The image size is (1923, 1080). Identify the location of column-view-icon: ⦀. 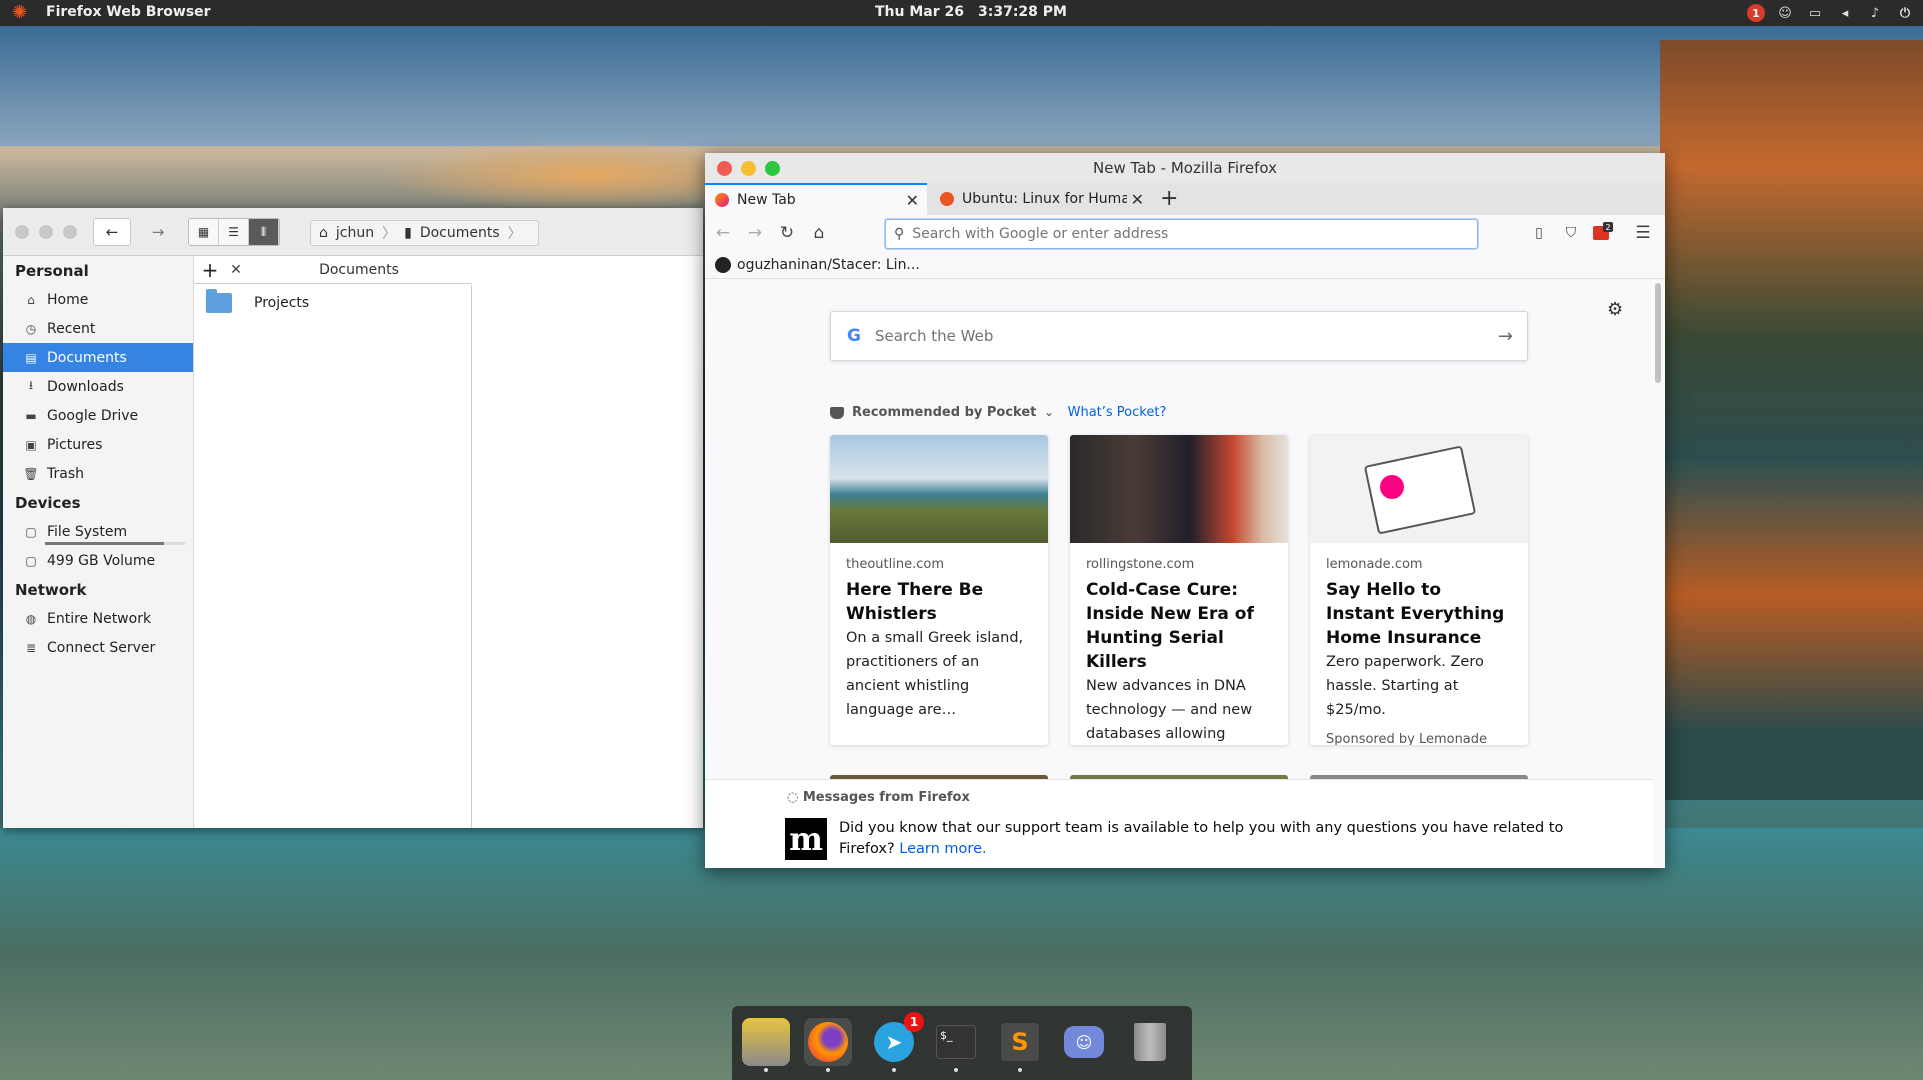
(264, 232).